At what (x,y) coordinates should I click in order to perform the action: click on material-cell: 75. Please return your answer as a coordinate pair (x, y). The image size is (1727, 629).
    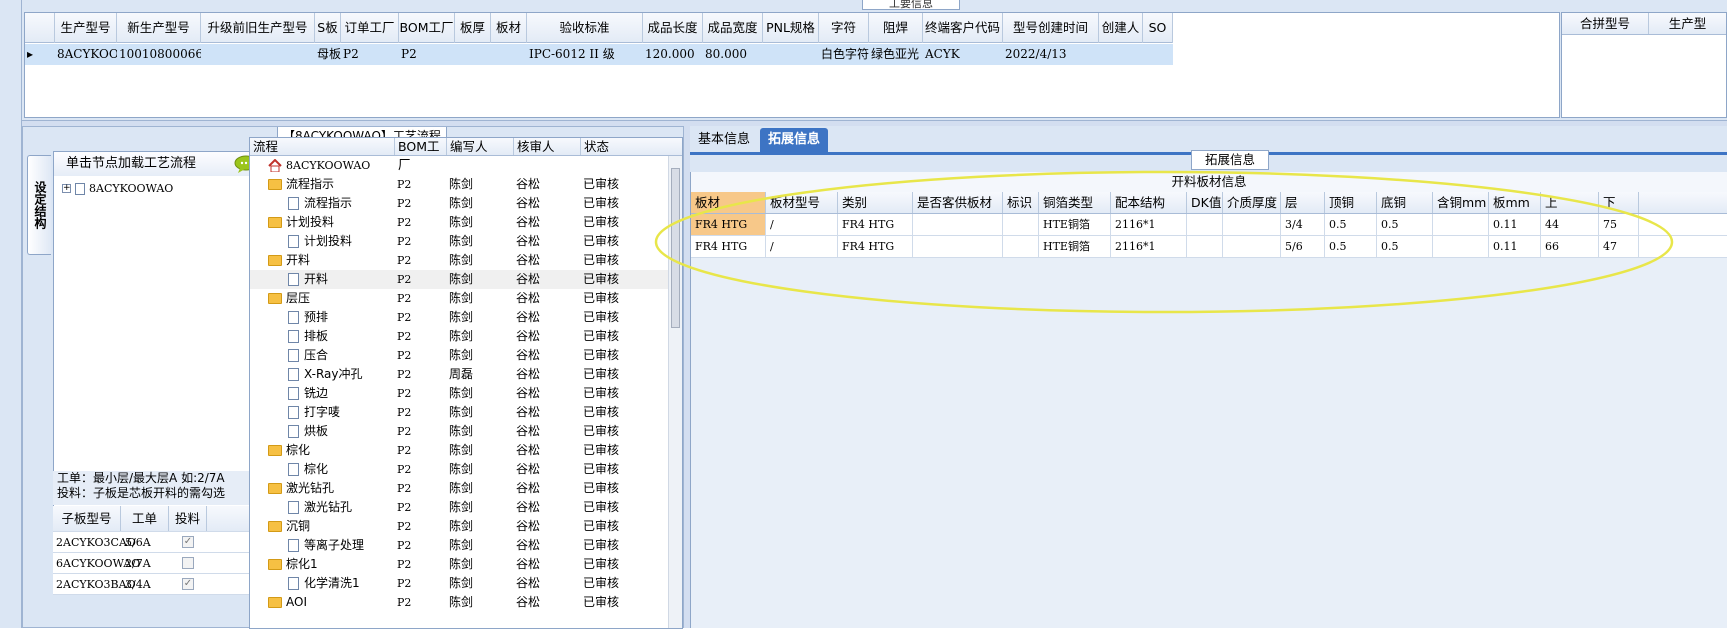
    Looking at the image, I should click on (1619, 224).